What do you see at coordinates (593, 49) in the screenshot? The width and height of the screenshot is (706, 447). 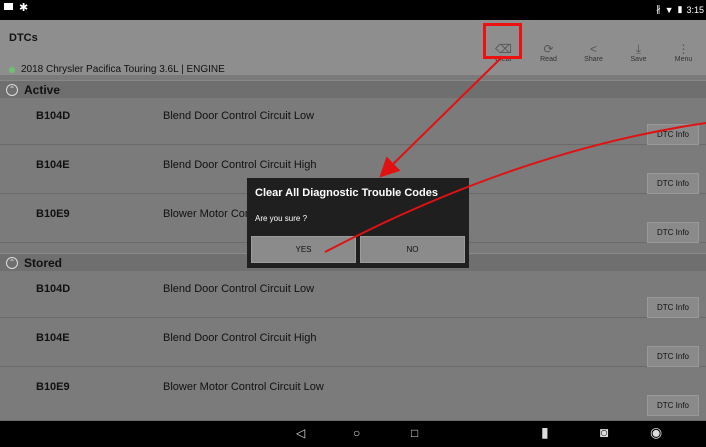 I see `share-icon: <` at bounding box center [593, 49].